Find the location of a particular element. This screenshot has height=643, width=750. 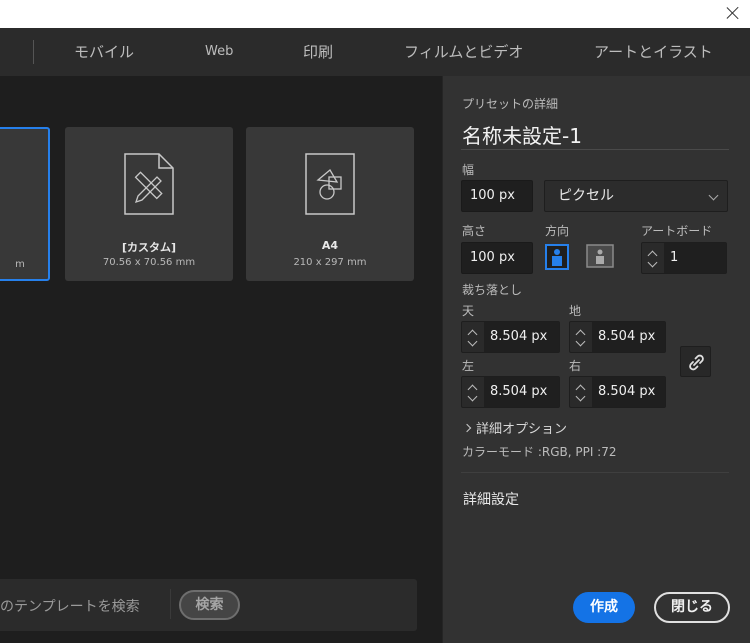

bleed-left-stepper: 8.504 px is located at coordinates (510, 392).